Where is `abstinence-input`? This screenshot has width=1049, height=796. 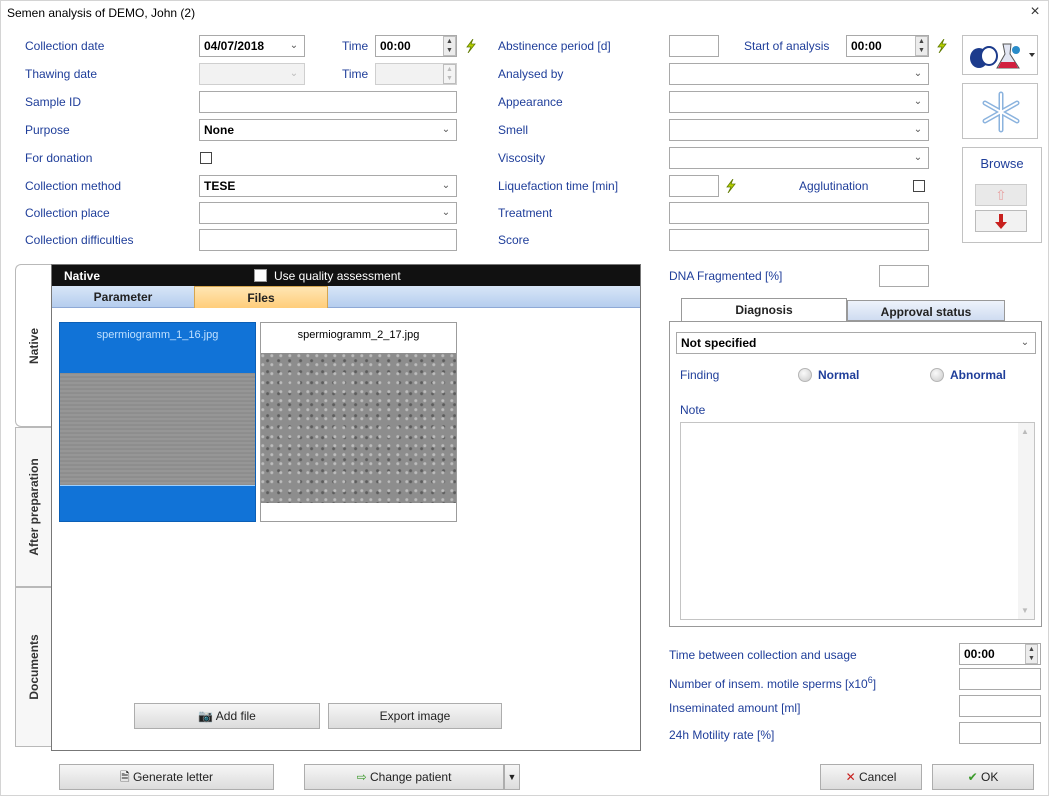 abstinence-input is located at coordinates (694, 46).